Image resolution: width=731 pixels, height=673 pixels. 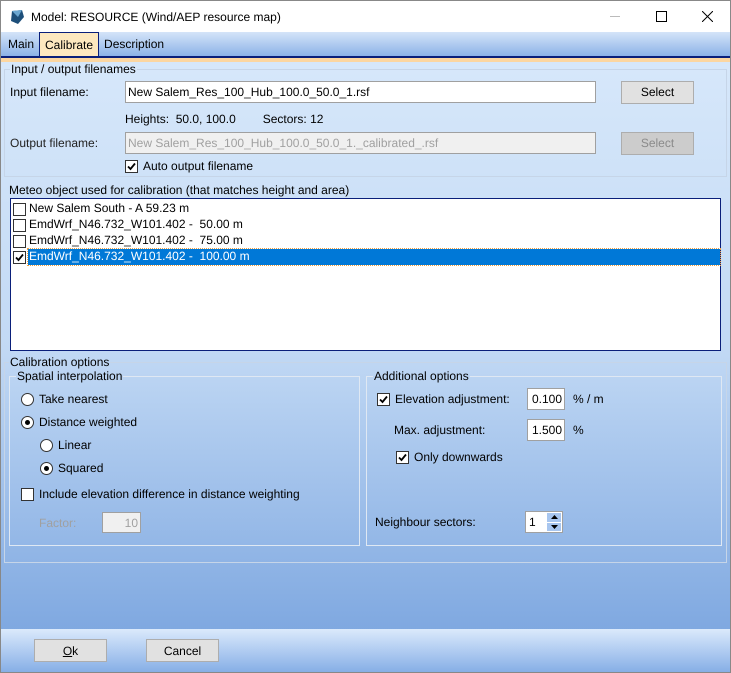 What do you see at coordinates (452, 399) in the screenshot?
I see `checkbox-label: Elevation adjustment:` at bounding box center [452, 399].